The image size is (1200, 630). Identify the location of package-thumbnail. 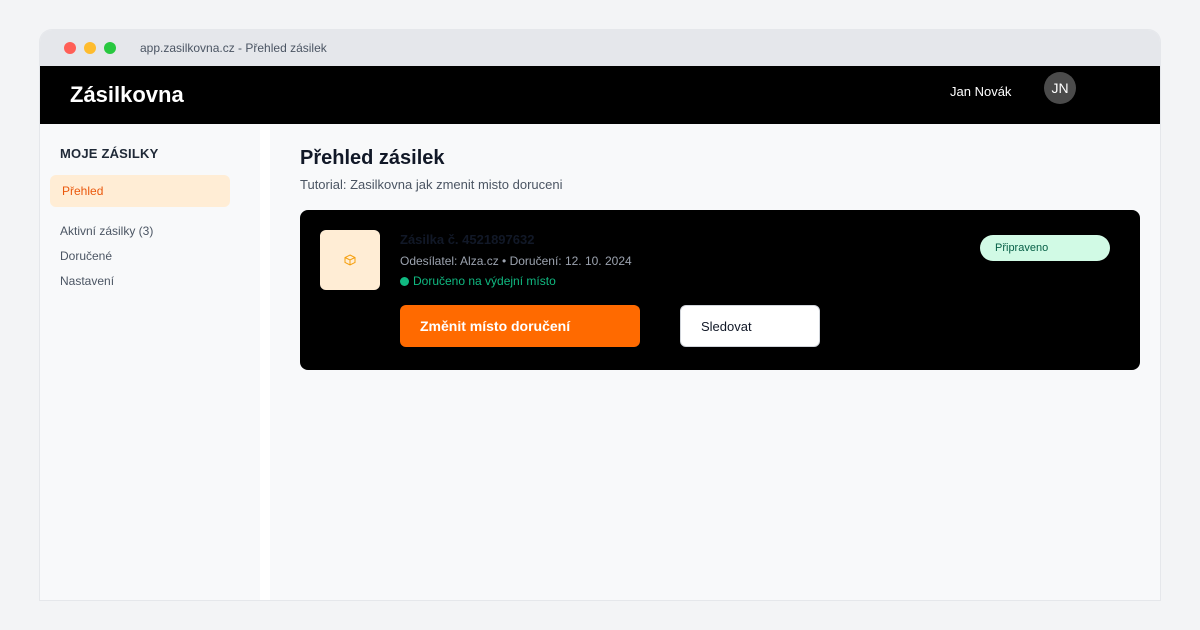
(350, 260).